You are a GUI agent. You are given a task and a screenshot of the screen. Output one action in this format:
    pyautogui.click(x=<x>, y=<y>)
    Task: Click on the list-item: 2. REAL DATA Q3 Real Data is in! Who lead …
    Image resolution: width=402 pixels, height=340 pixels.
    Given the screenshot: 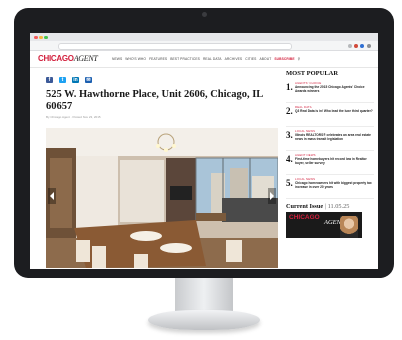 What is the action you would take?
    pyautogui.click(x=330, y=115)
    